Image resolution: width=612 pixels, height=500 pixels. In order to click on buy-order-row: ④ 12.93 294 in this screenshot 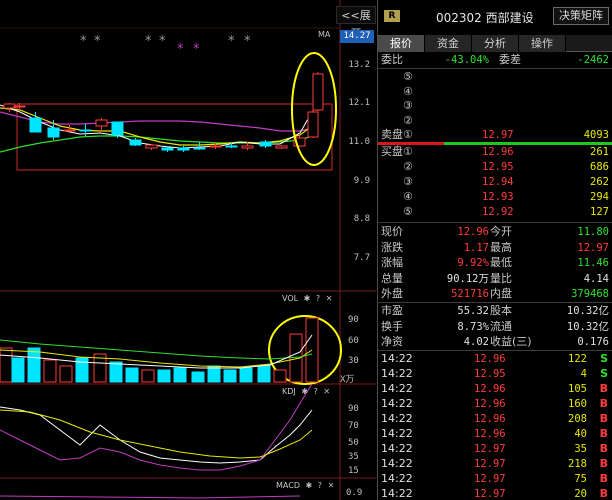, I will do `click(495, 197)`.